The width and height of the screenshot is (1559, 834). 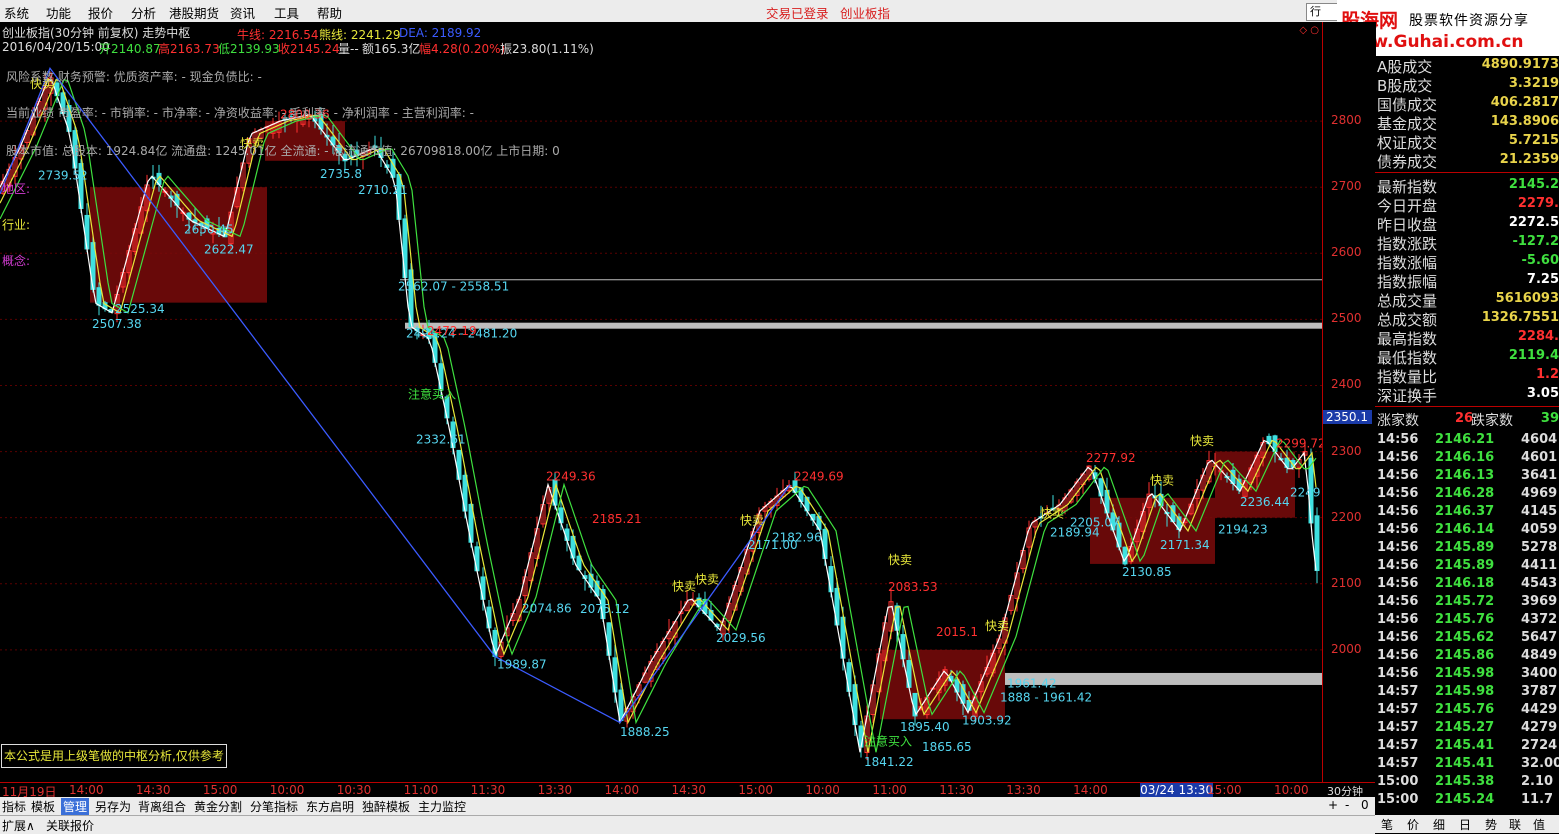 I want to click on menu-quote: 报价, so click(x=100, y=12).